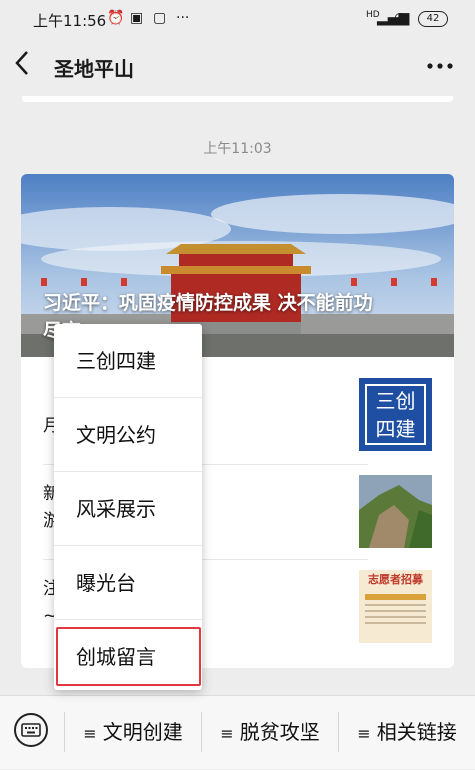  I want to click on submenu-item-baoguangtai: 曝光台, so click(128, 583).